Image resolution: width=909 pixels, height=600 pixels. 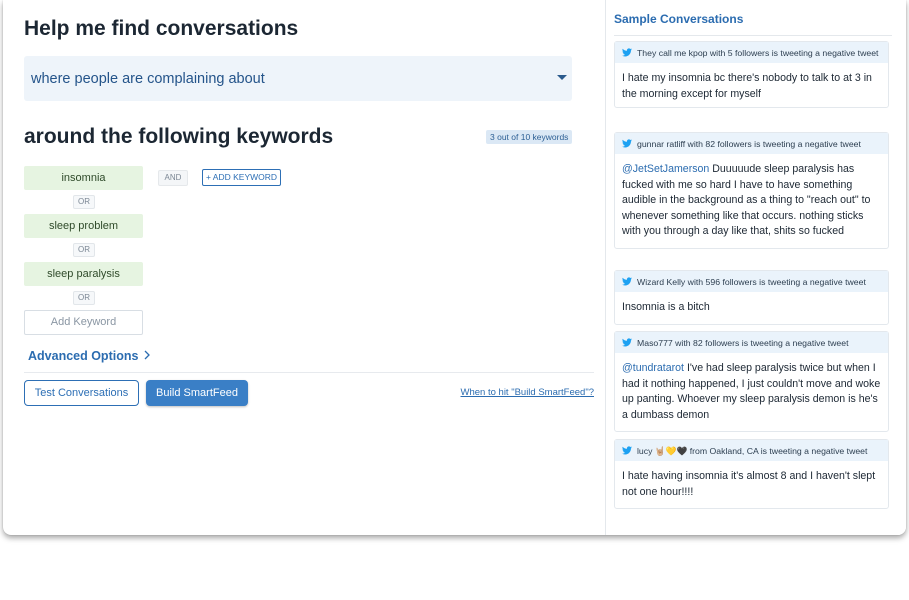 I want to click on and-connector-button: AND, so click(x=173, y=178).